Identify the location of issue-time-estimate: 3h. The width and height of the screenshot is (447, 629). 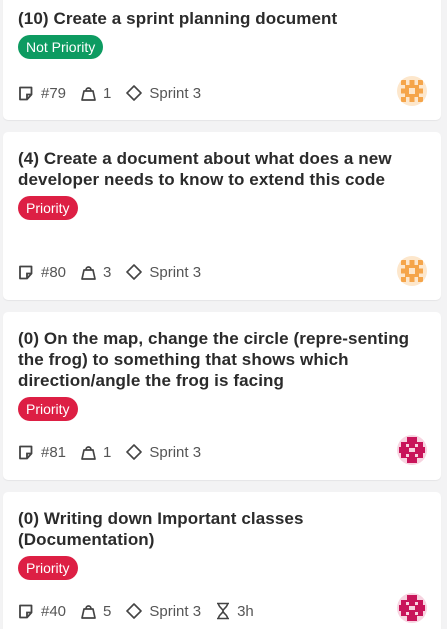
(234, 611).